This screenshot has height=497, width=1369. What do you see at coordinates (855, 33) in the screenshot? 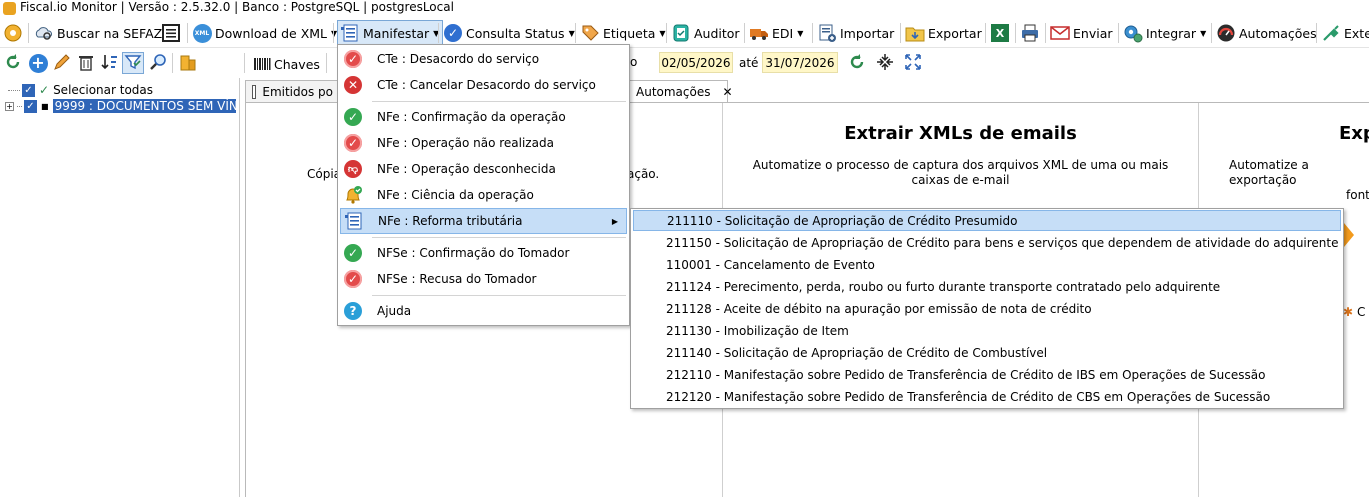
I see `importar-button: Importar` at bounding box center [855, 33].